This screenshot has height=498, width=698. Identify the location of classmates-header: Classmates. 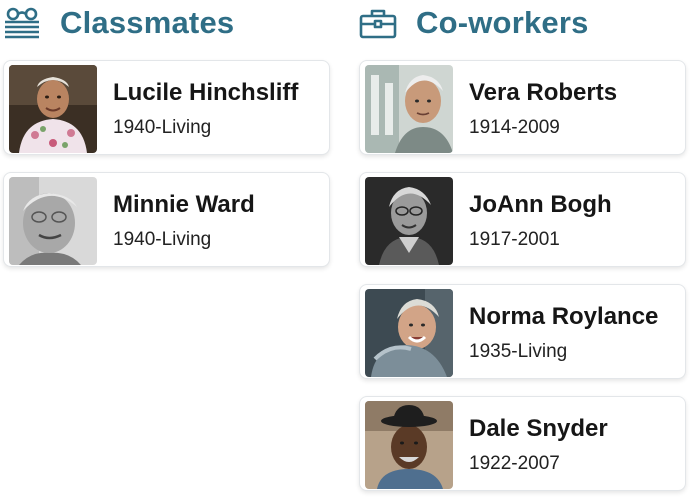
(171, 23).